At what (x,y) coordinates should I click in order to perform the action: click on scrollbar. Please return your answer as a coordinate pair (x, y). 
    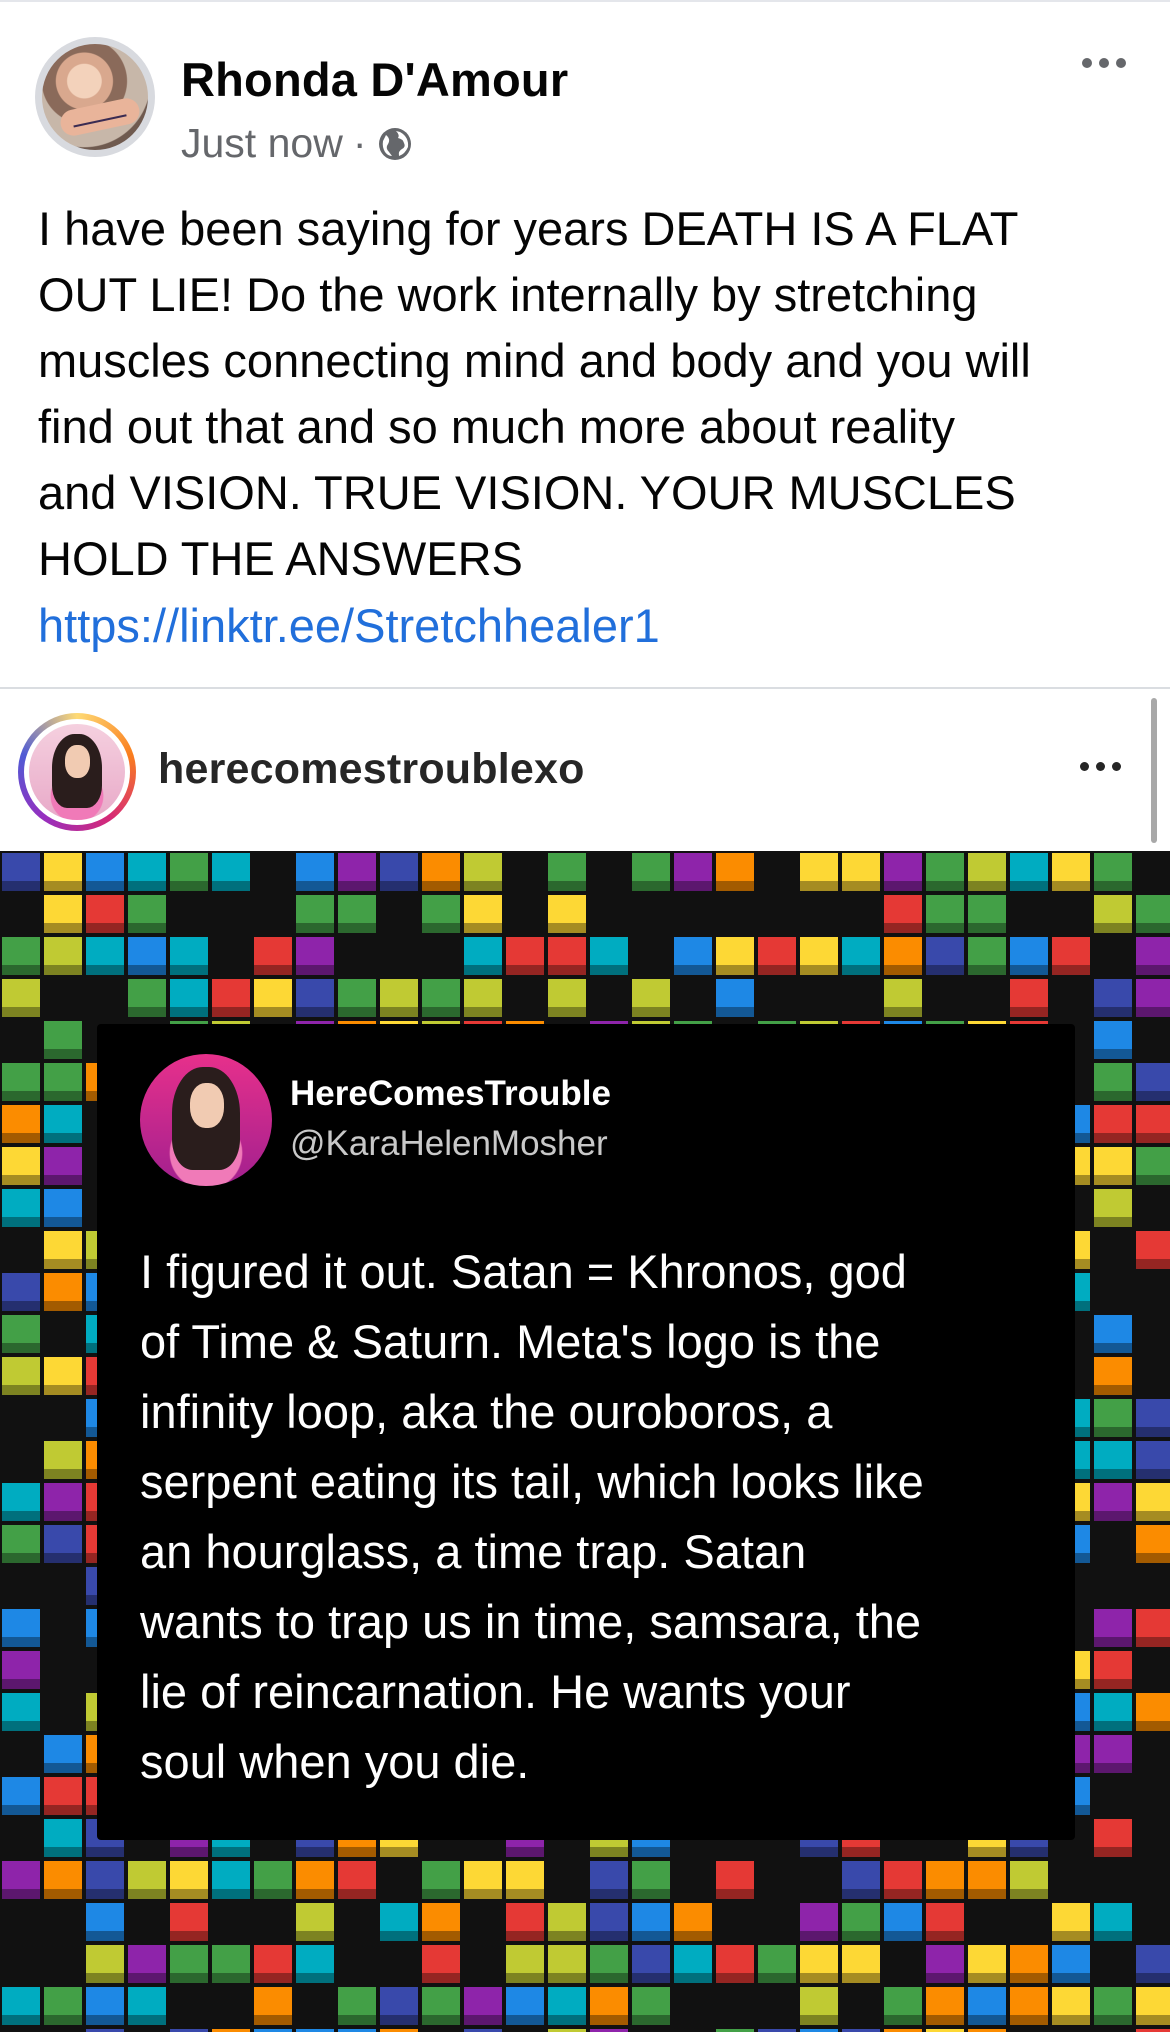
    Looking at the image, I should click on (1154, 770).